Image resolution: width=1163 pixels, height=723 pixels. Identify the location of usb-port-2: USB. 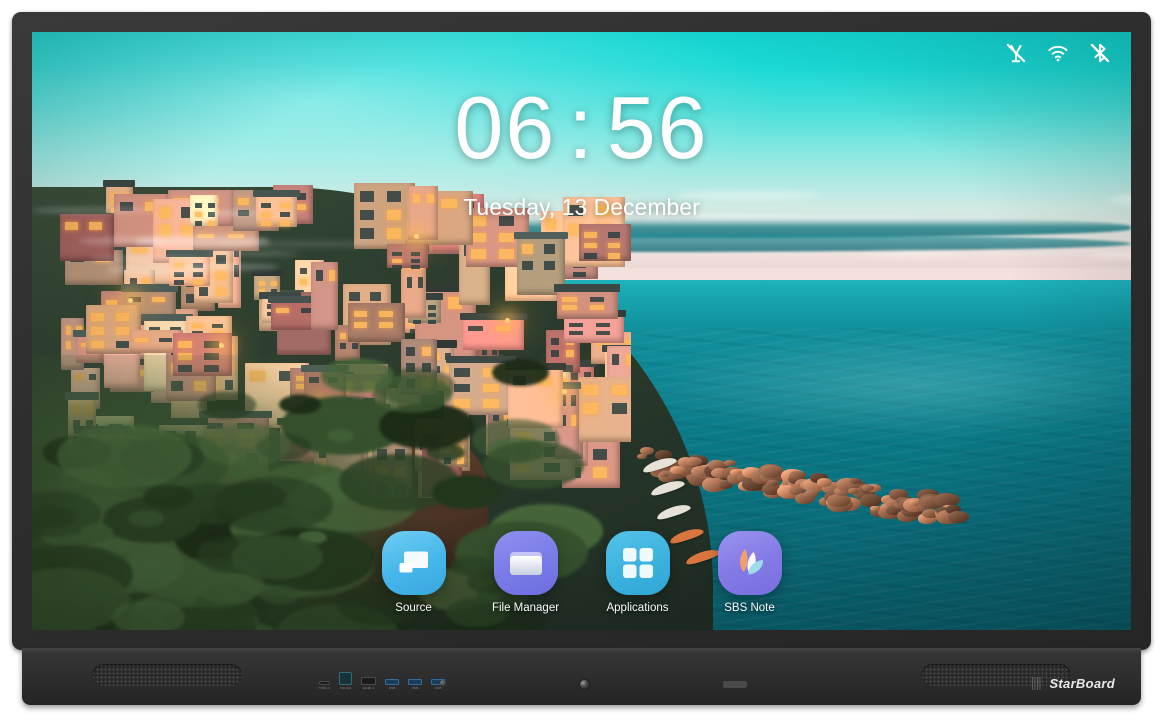
(415, 684).